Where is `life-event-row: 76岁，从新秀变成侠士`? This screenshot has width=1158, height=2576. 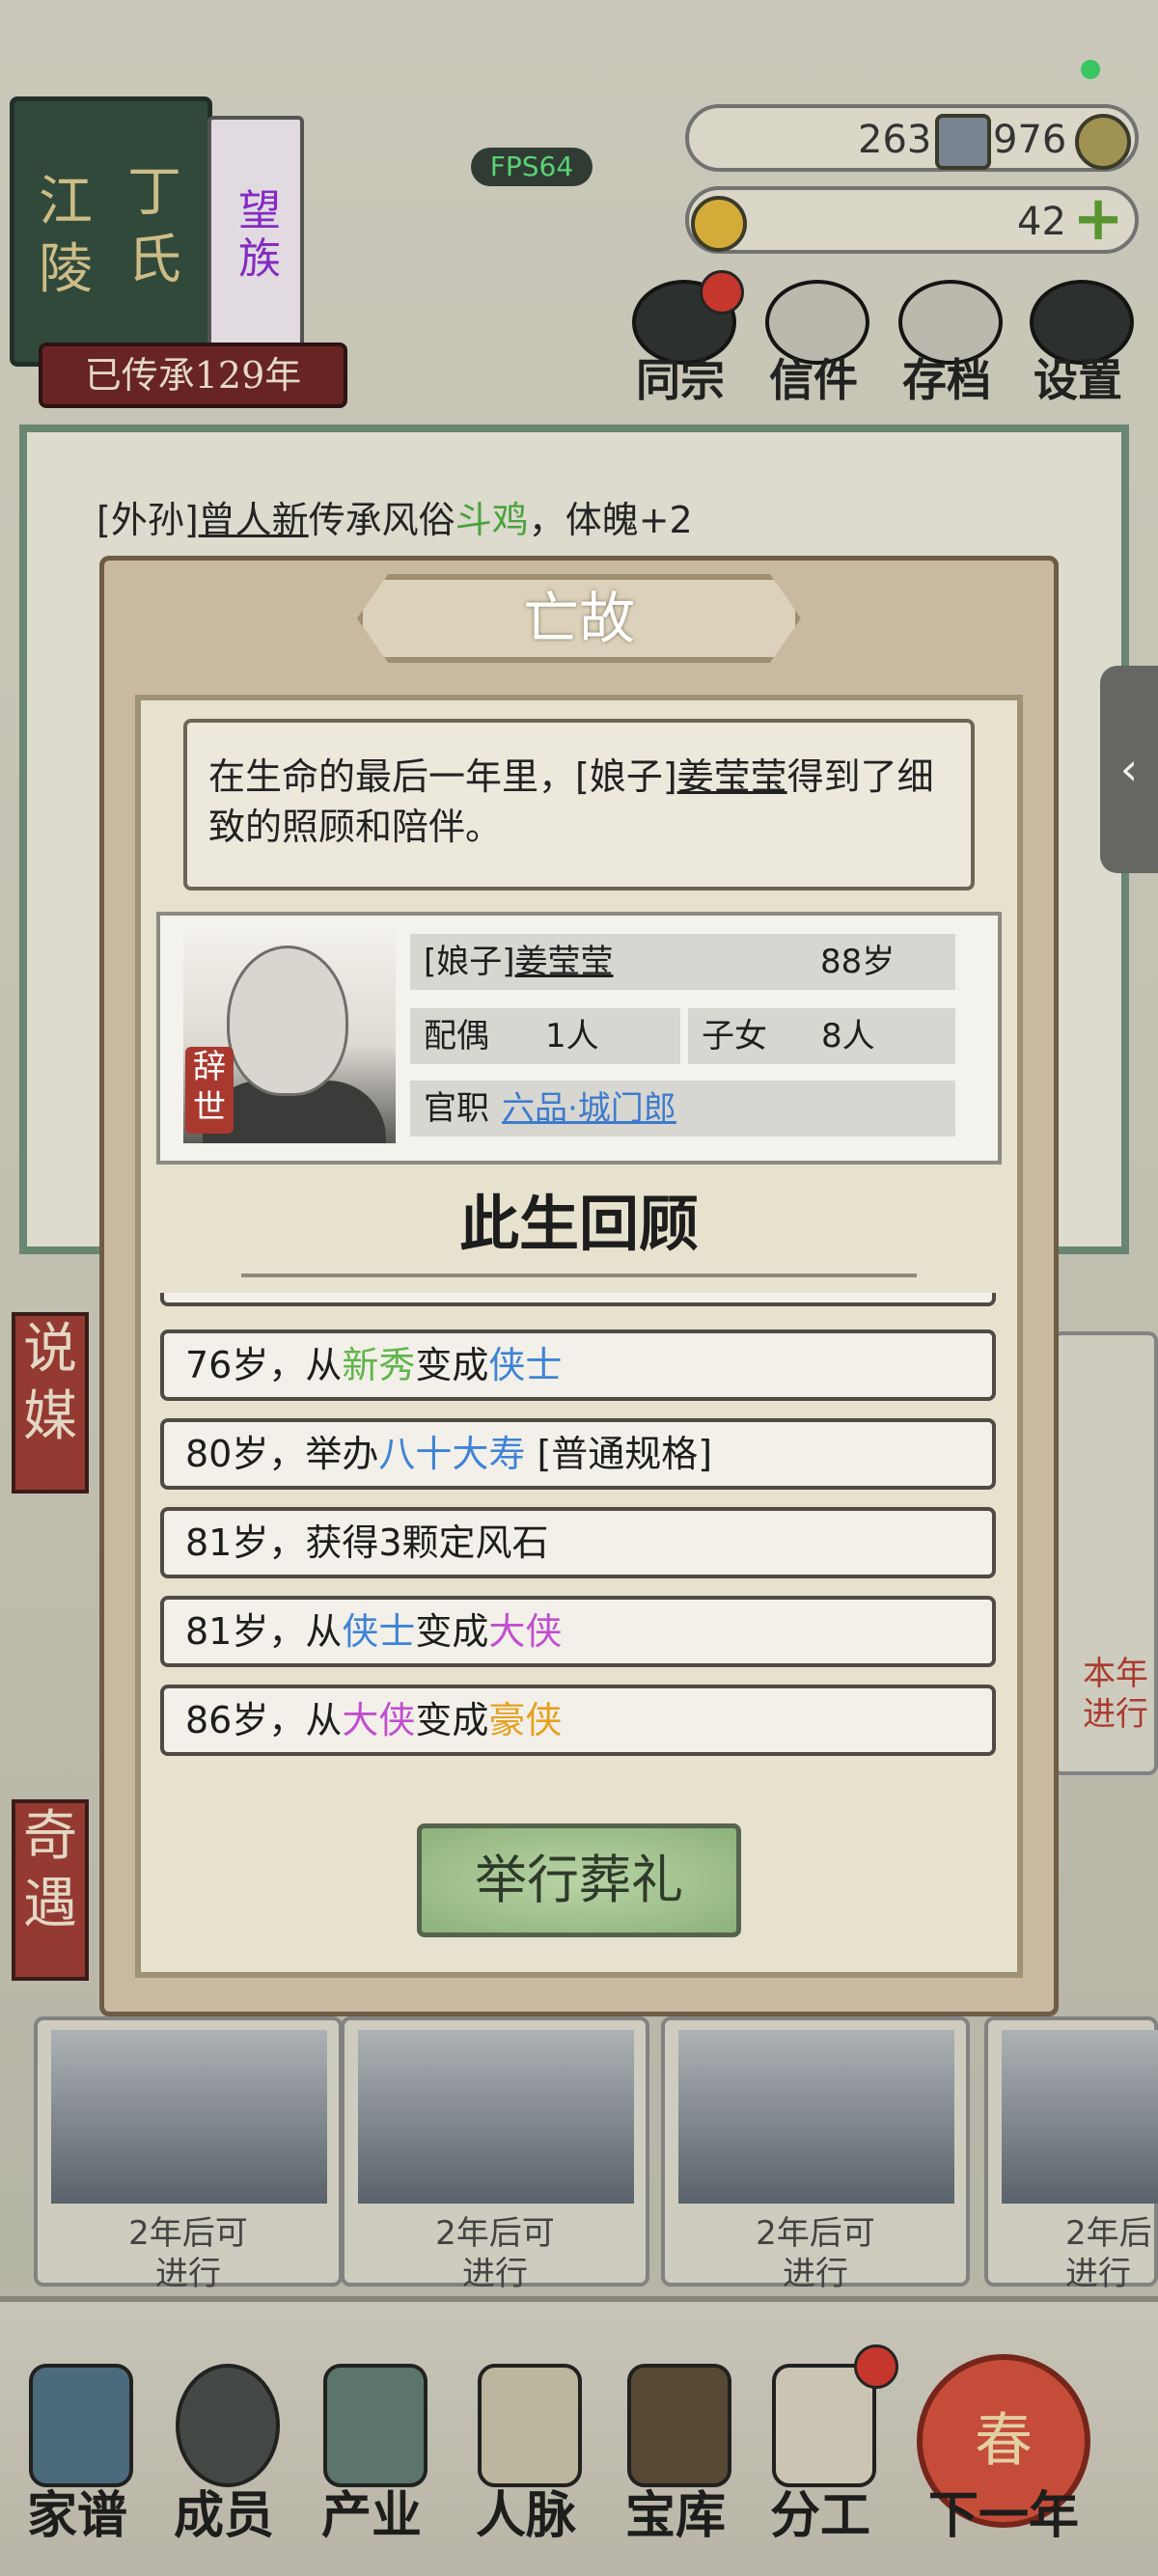
life-event-row: 76岁，从新秀变成侠士 is located at coordinates (578, 1365).